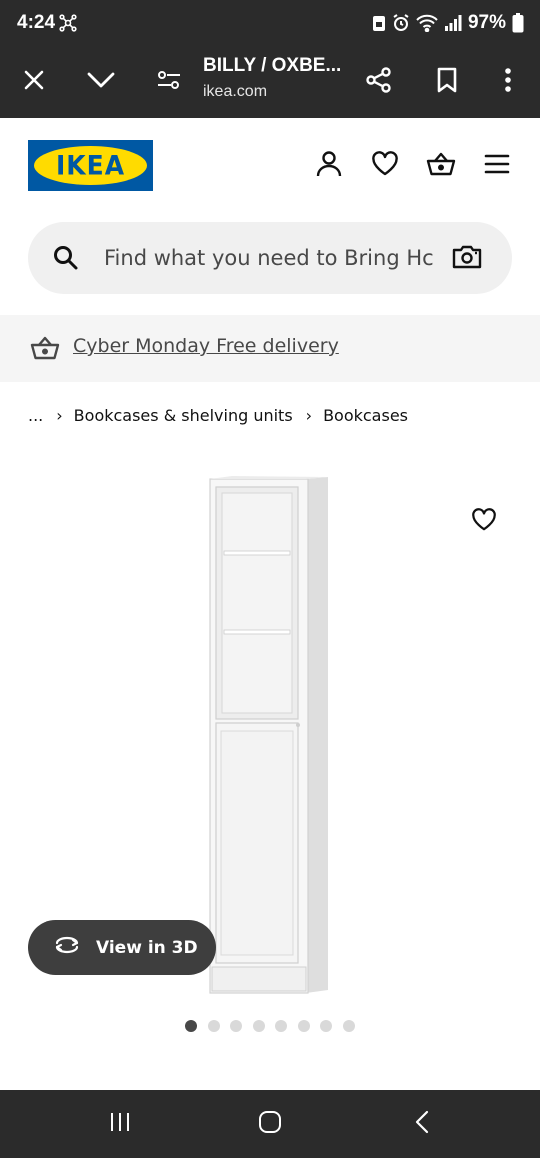 The width and height of the screenshot is (540, 1158). Describe the element at coordinates (270, 1026) in the screenshot. I see `carousel-indicator` at that location.